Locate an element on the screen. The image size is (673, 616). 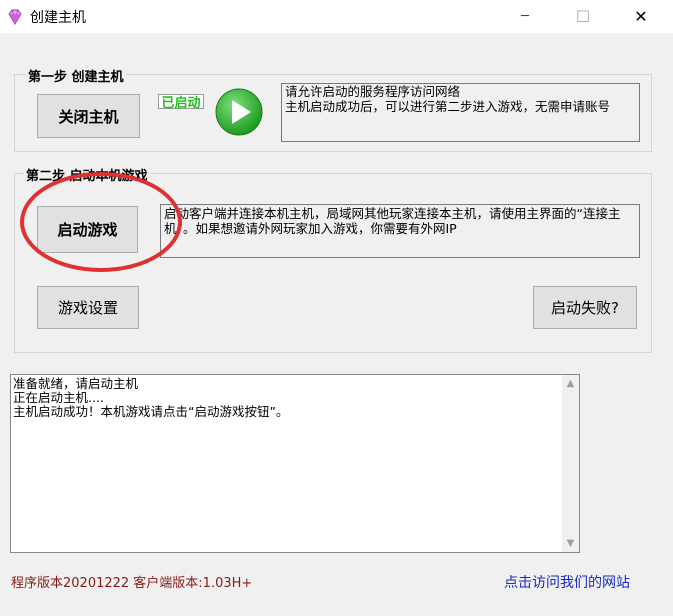
title-bar: 创建主机 ─ ☐ ✕ is located at coordinates (336, 16).